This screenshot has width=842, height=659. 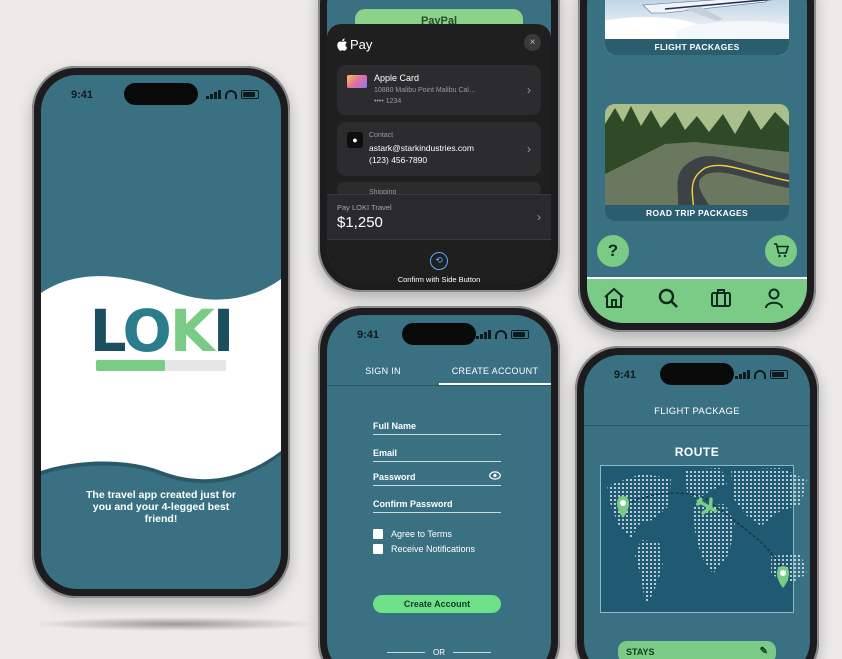 What do you see at coordinates (437, 478) in the screenshot?
I see `password-field: Password` at bounding box center [437, 478].